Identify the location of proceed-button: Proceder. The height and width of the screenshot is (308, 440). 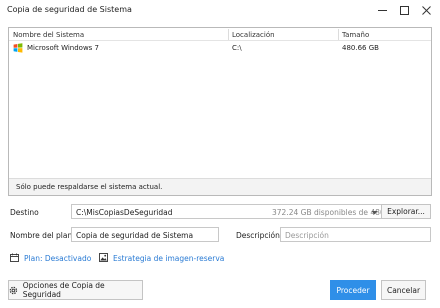
(353, 290).